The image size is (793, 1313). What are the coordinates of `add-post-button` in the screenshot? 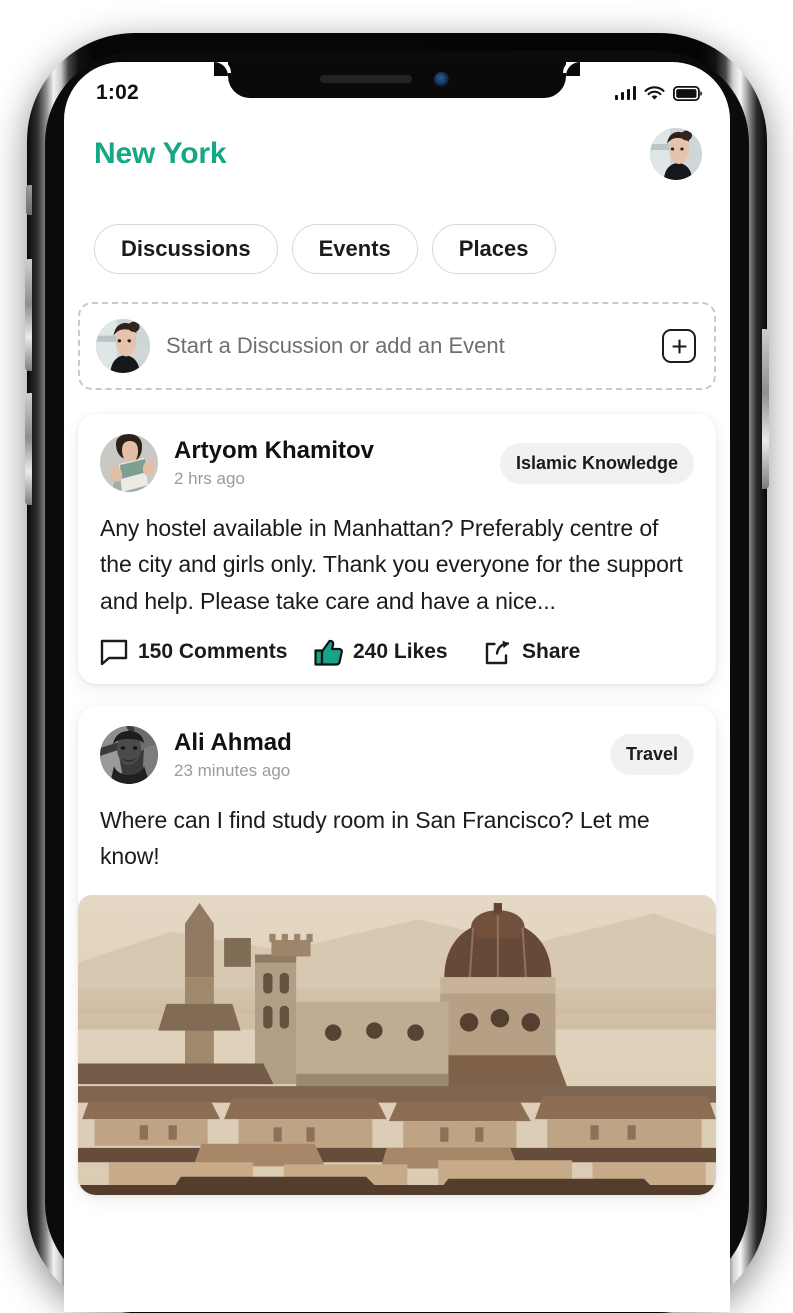 It's located at (679, 346).